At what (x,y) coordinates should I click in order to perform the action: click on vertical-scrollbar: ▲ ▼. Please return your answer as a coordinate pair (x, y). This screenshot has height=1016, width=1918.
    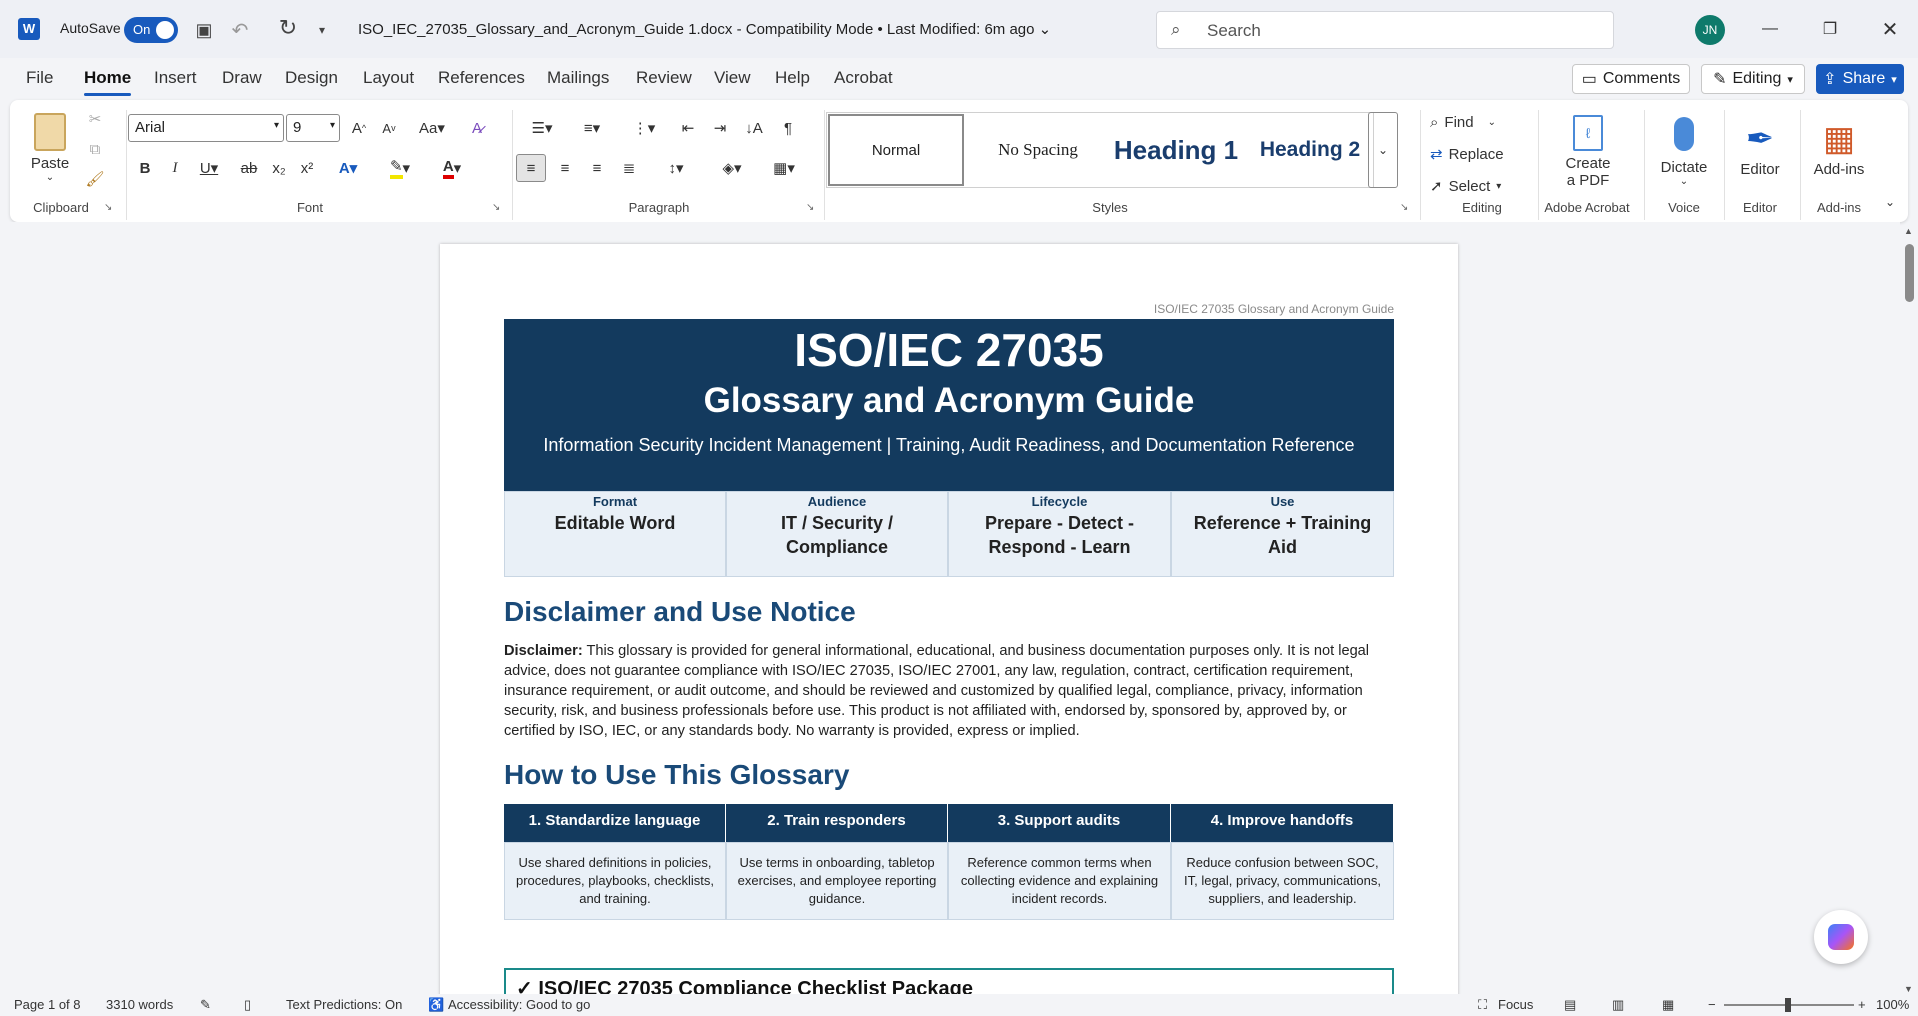
    Looking at the image, I should click on (1909, 610).